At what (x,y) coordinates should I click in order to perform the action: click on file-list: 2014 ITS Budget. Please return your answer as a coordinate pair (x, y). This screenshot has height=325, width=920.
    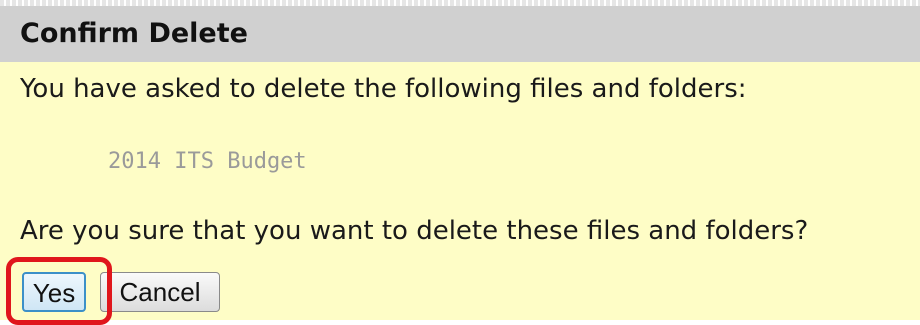
    Looking at the image, I should click on (207, 161).